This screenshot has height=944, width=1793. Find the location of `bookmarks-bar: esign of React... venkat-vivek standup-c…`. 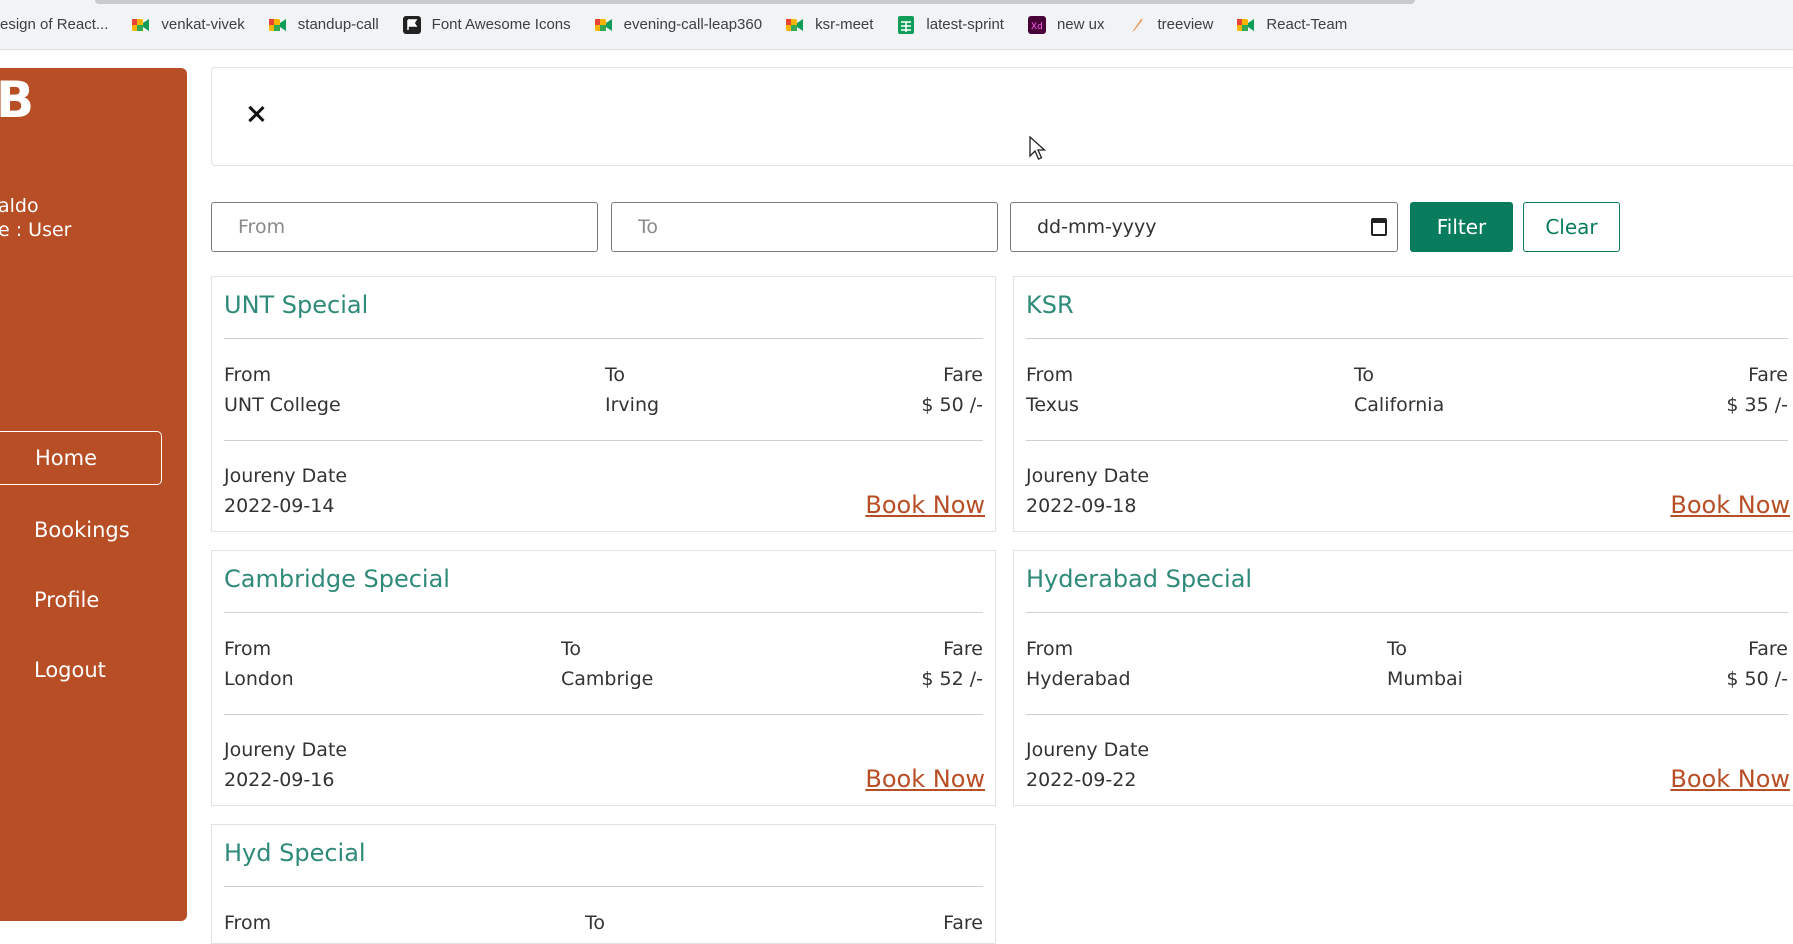

bookmarks-bar: esign of React... venkat-vivek standup-c… is located at coordinates (896, 25).